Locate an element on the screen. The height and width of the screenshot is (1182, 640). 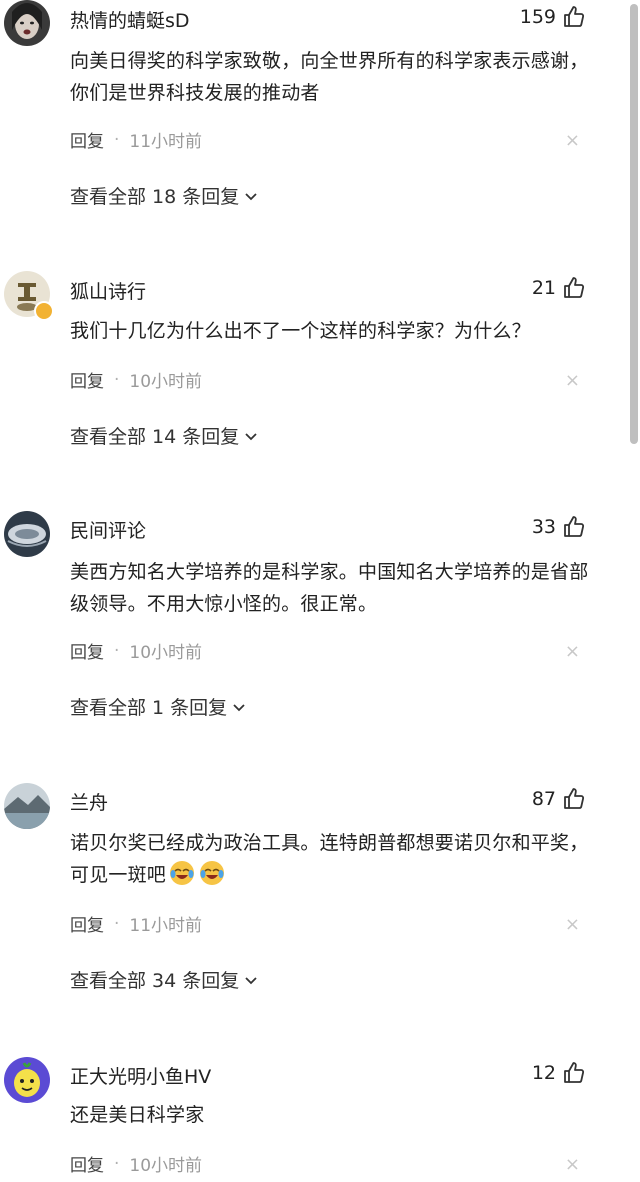
verified-badge is located at coordinates (44, 311).